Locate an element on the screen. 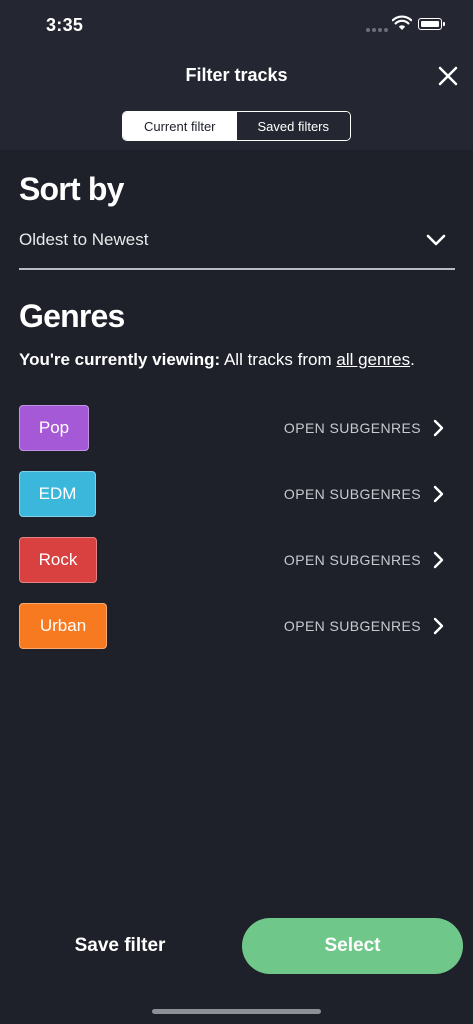  tab-current-filter: Current filter is located at coordinates (180, 126).